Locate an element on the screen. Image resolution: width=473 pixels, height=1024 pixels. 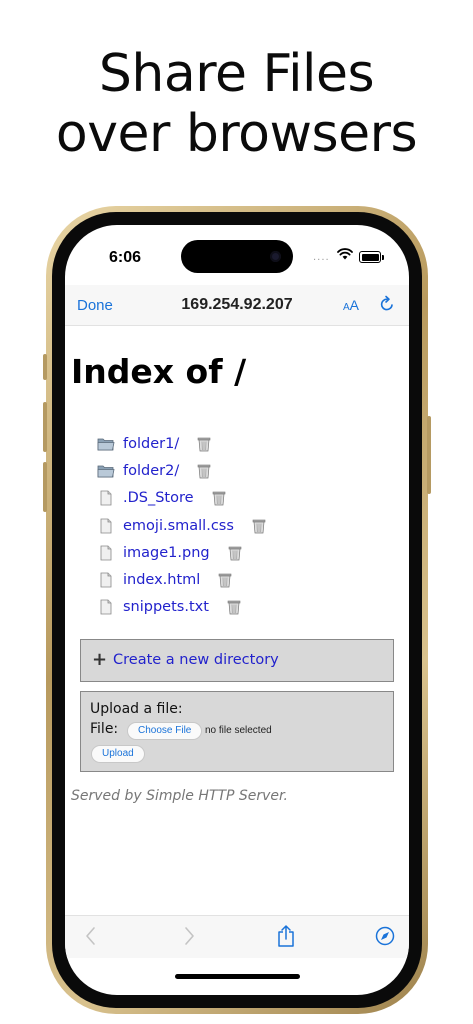
list-item: .DS_Store is located at coordinates (181, 498).